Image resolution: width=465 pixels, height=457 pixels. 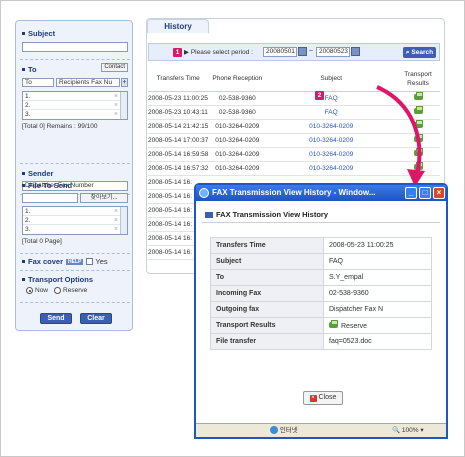 I want to click on transport-section: Transport Options Now Reserve, so click(x=75, y=284).